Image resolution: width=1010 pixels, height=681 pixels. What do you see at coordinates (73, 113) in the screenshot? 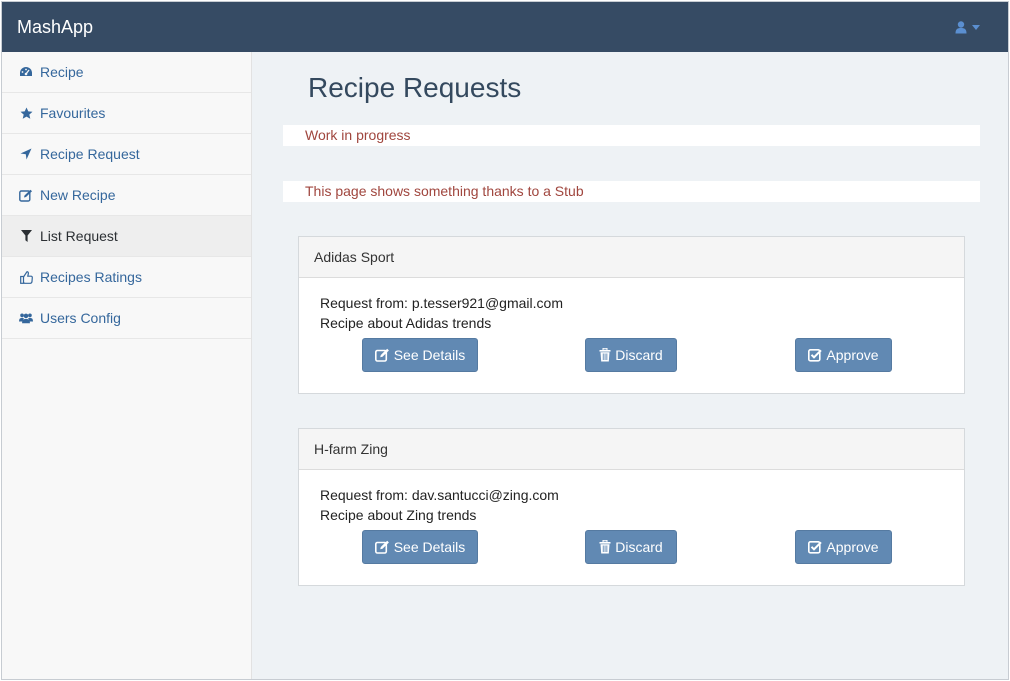
I see `sidebar-item-label: Favourites` at bounding box center [73, 113].